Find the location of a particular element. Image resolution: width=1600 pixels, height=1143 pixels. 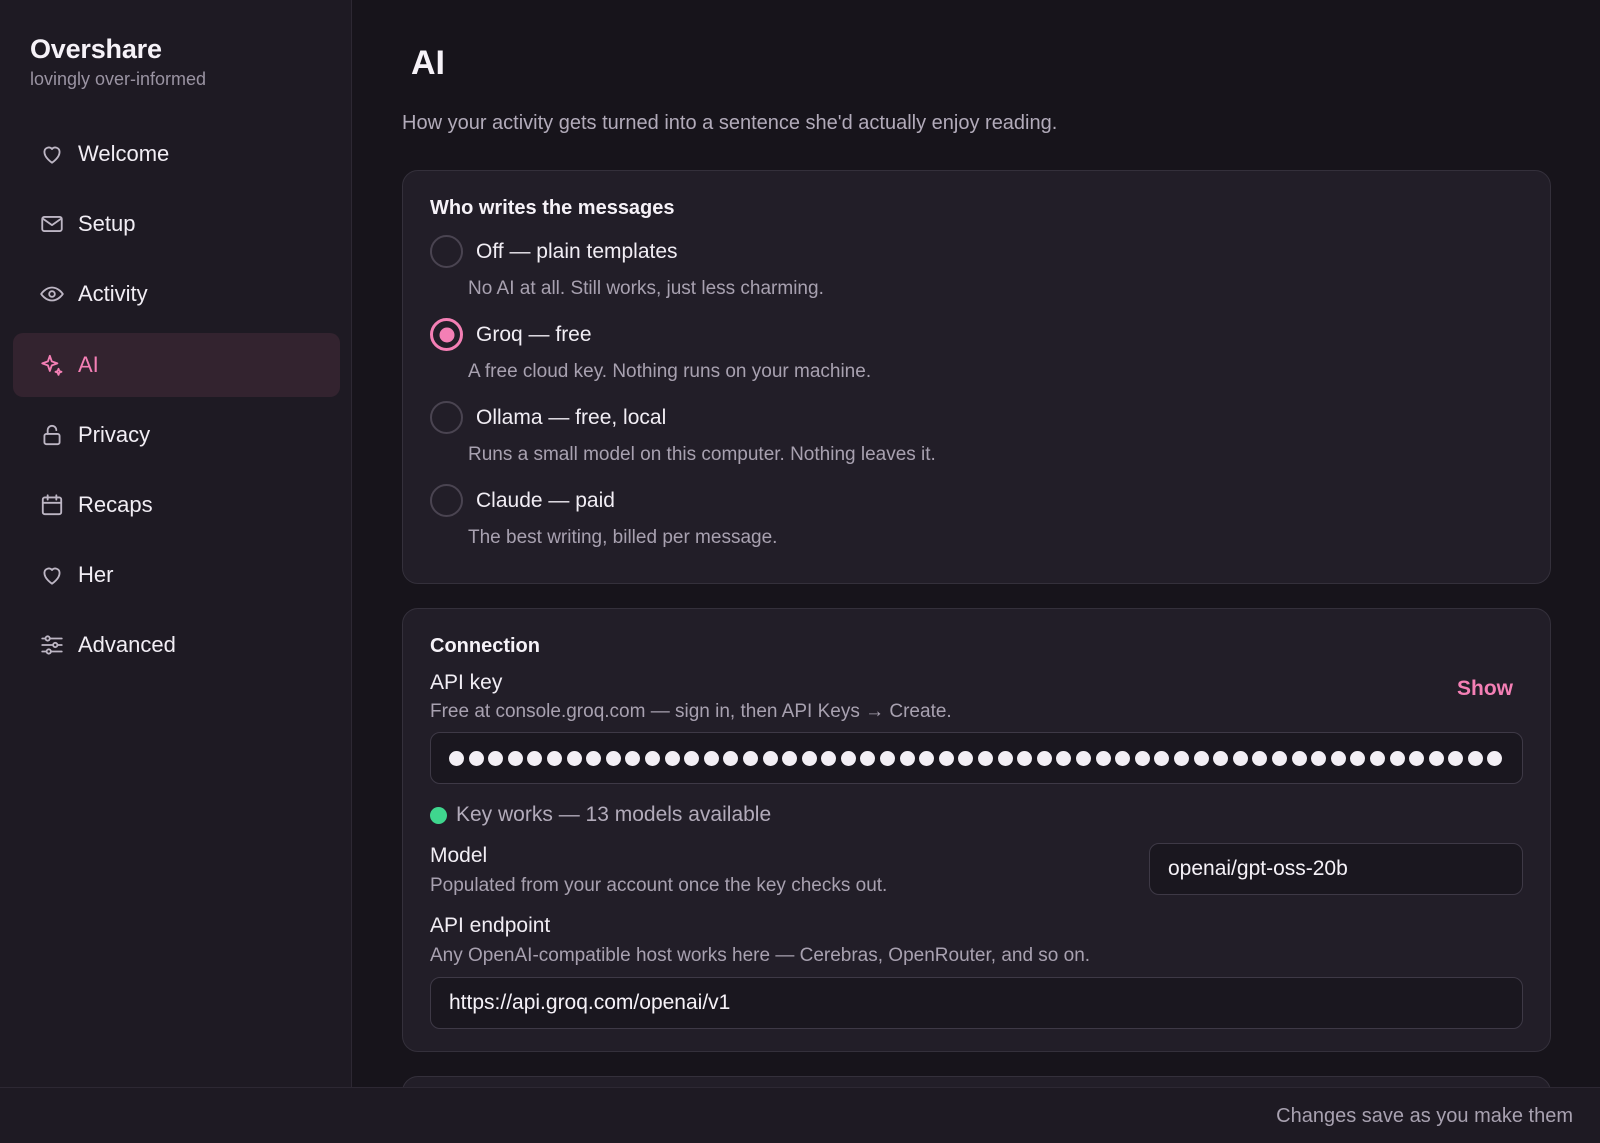

heart-icon is located at coordinates (52, 575).